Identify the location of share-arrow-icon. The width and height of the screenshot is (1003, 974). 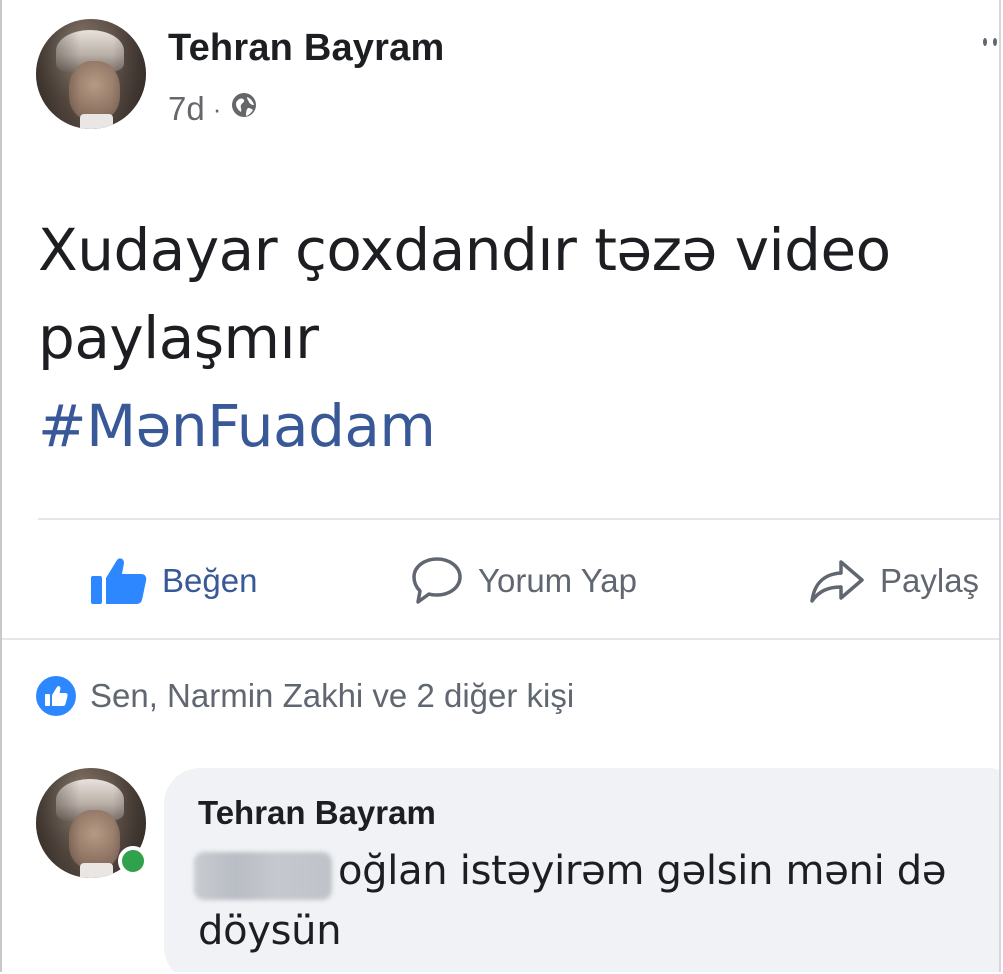
(837, 581).